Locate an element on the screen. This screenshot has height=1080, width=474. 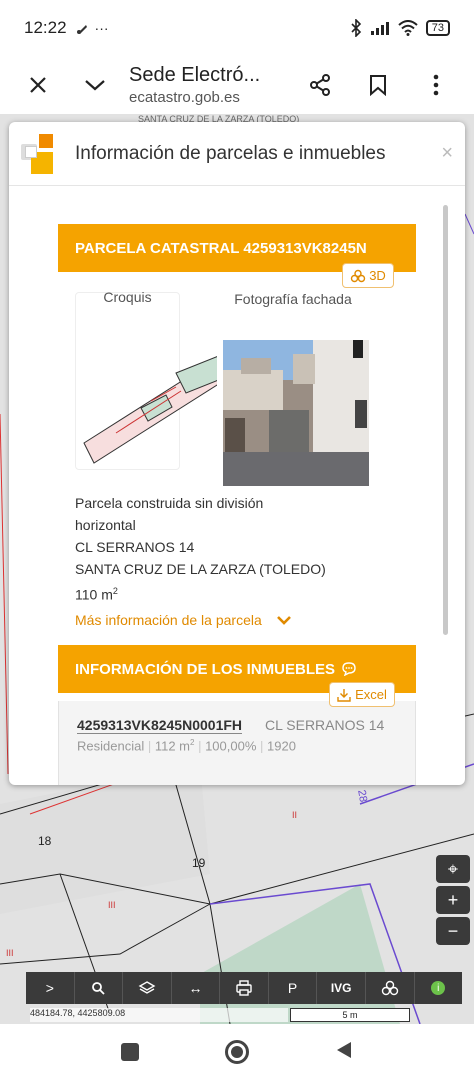
modal-header: Información de parcelas e inmuebles × is located at coordinates (237, 154).